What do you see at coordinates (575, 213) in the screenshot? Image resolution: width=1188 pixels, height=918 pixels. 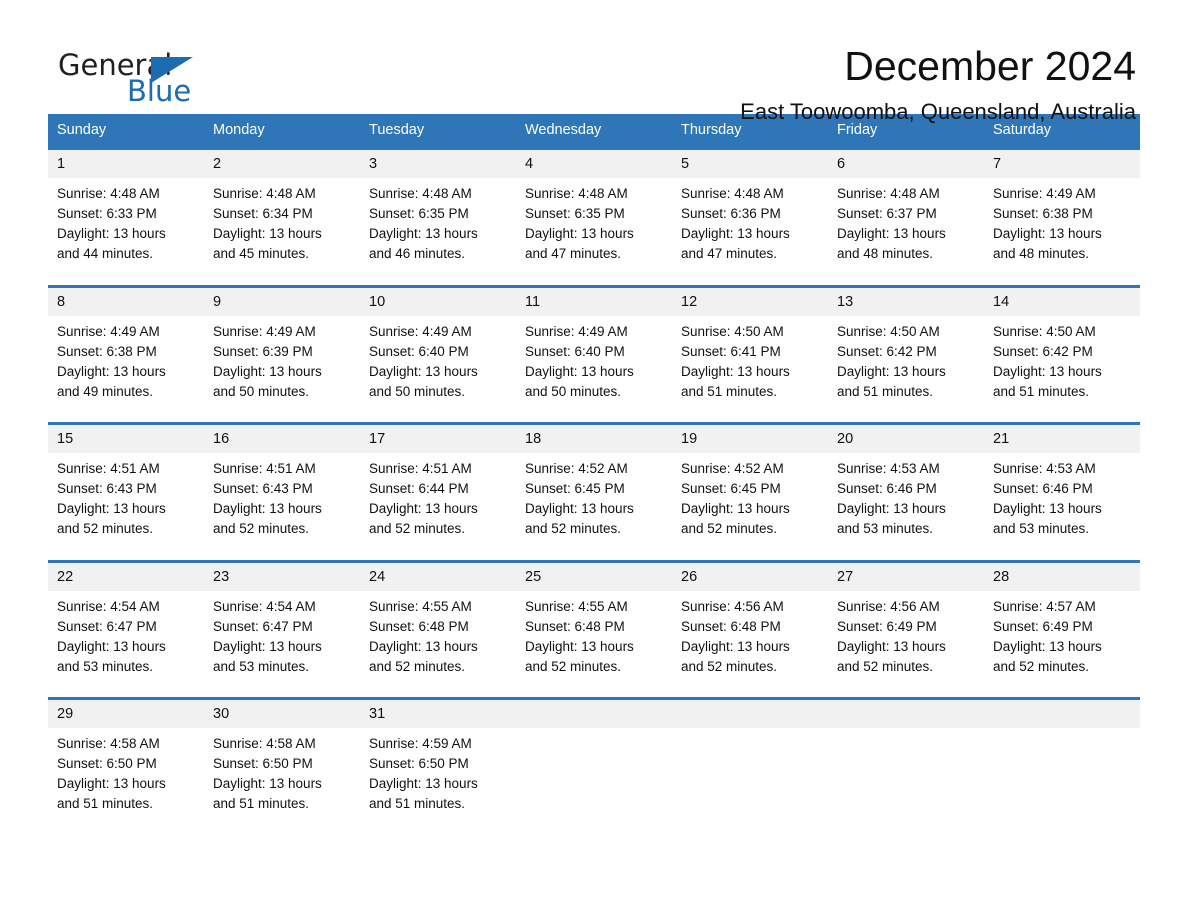 I see `day-detail-line: Sunset: 6:35 PM` at bounding box center [575, 213].